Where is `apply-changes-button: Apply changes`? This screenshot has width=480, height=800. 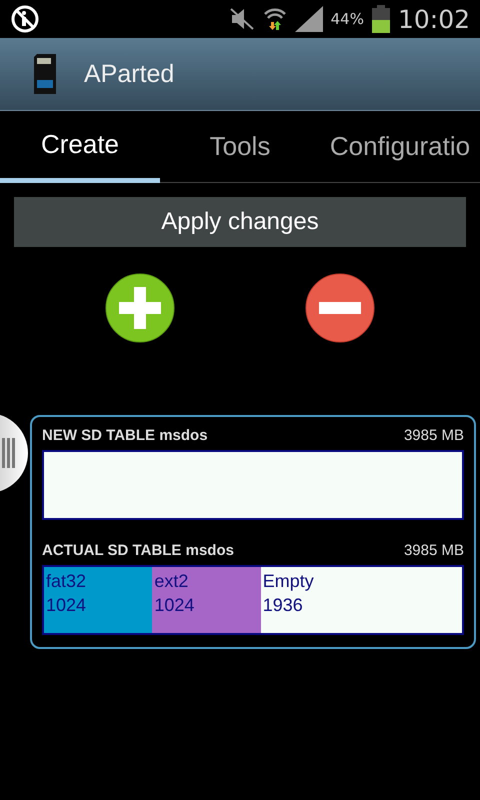
apply-changes-button: Apply changes is located at coordinates (240, 222).